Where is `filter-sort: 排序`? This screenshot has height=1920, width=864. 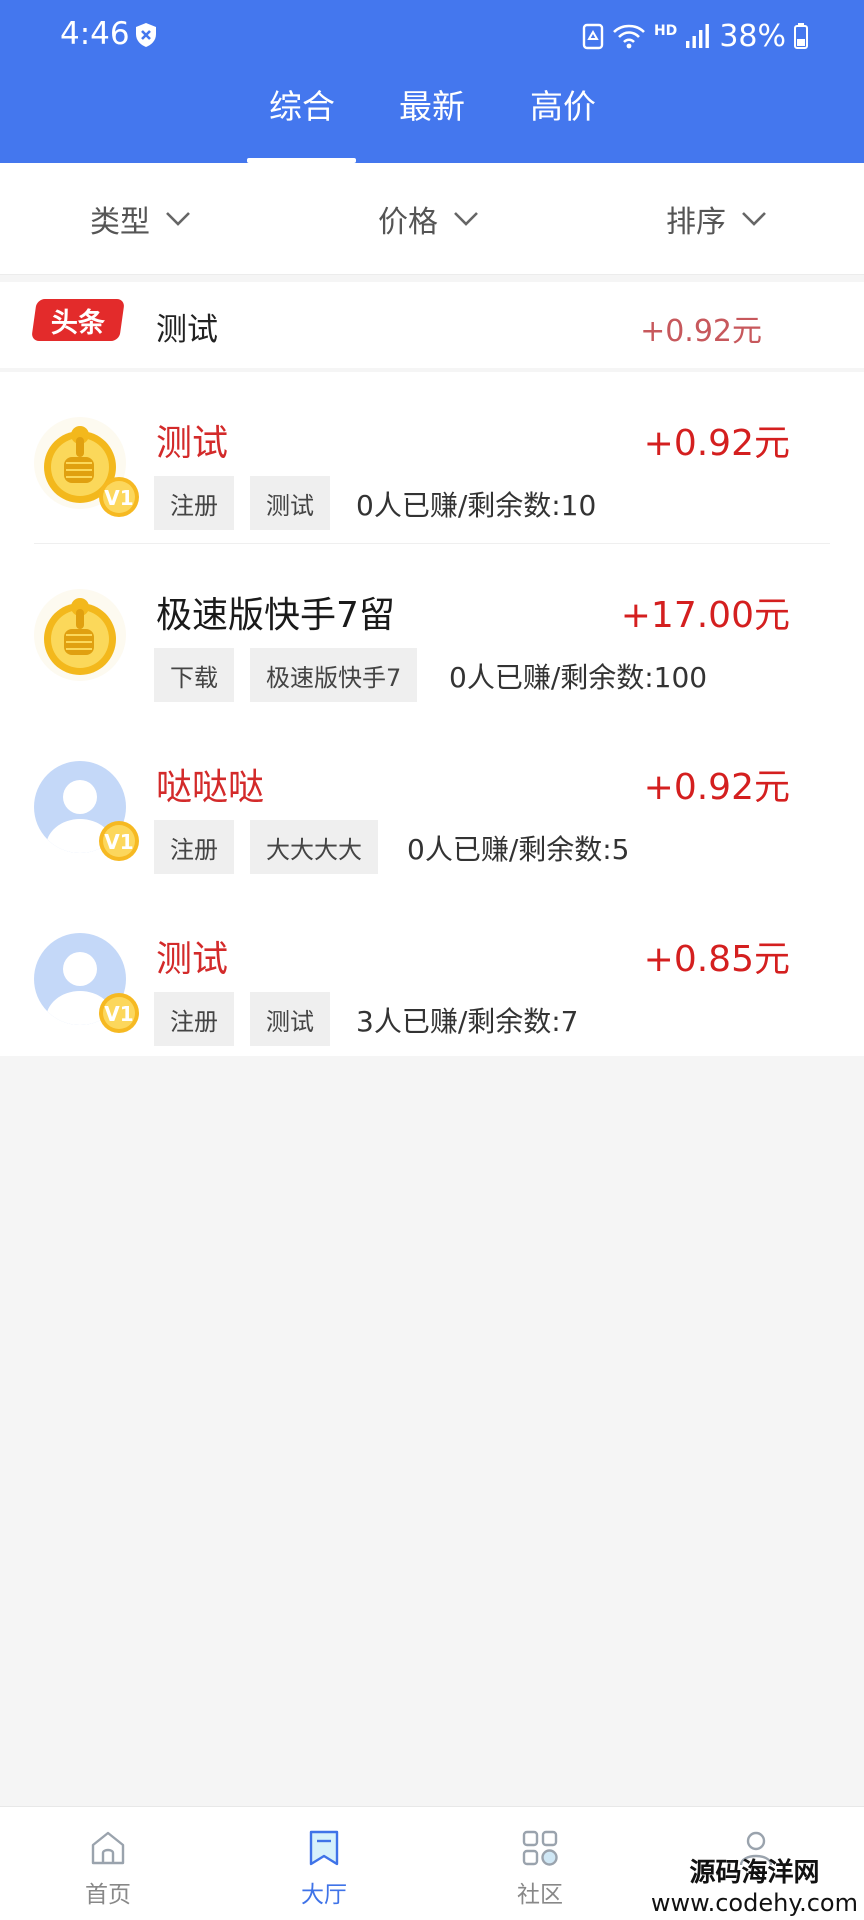
filter-sort: 排序 is located at coordinates (717, 219).